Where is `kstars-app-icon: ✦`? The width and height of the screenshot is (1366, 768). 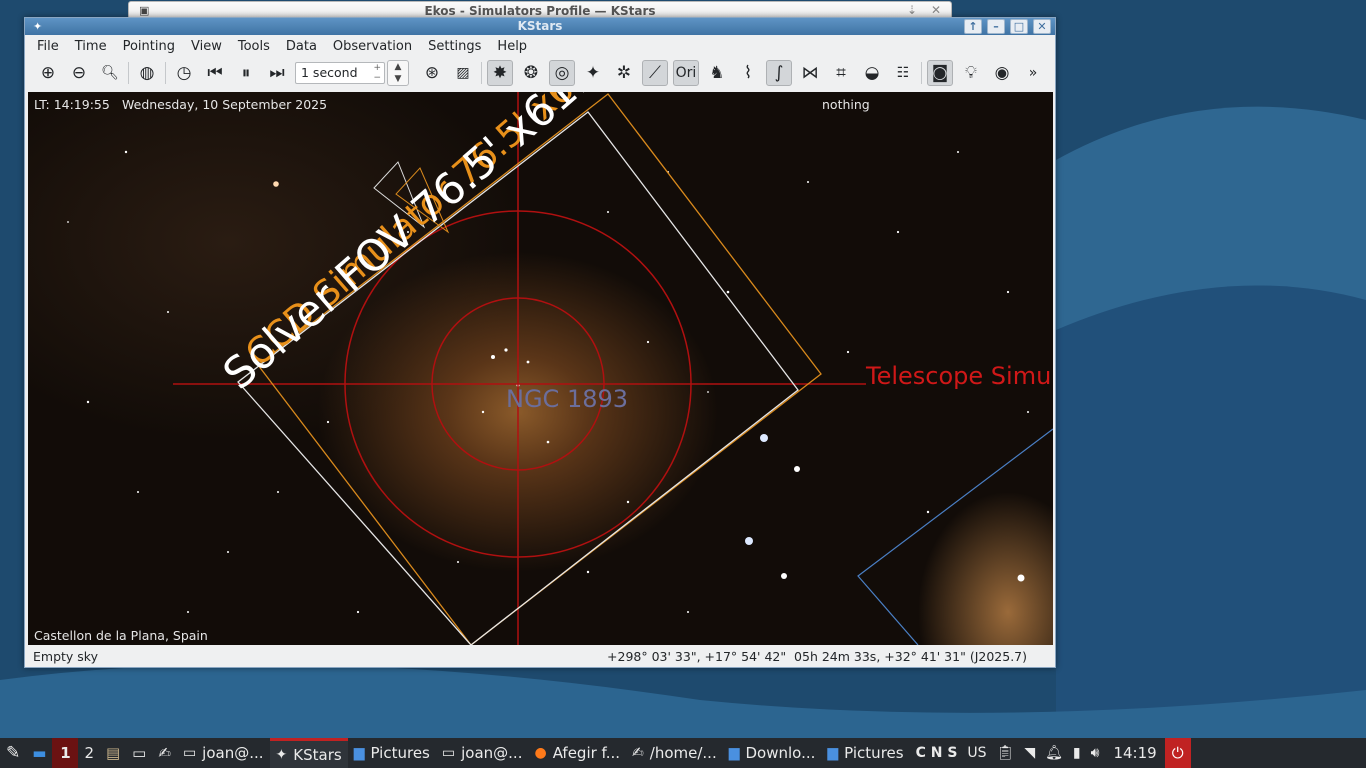 kstars-app-icon: ✦ is located at coordinates (38, 26).